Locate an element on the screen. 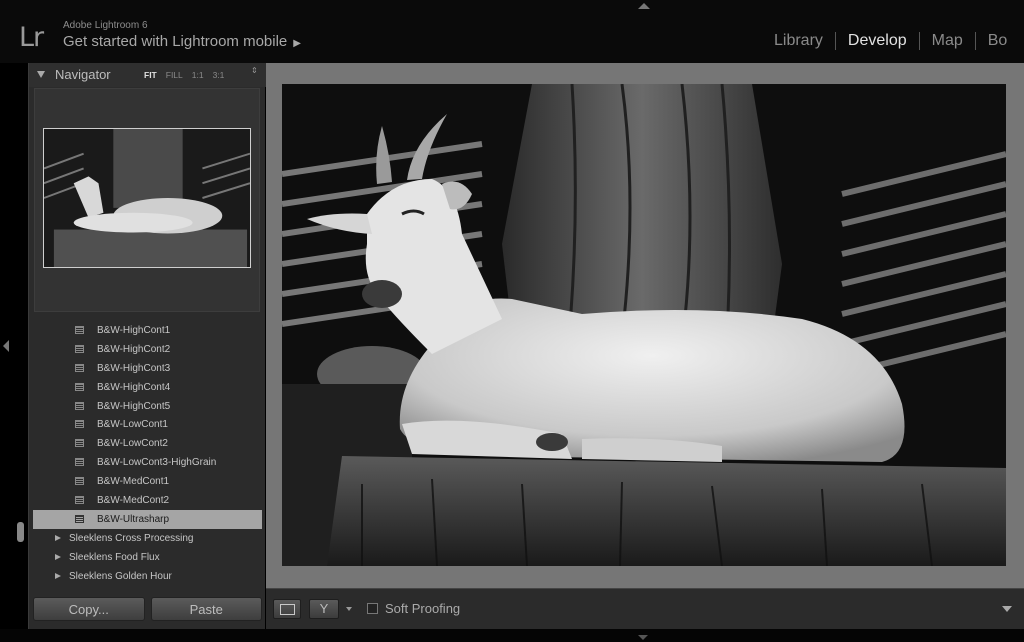  preset-label: B&W-HighCont4 is located at coordinates (134, 387).